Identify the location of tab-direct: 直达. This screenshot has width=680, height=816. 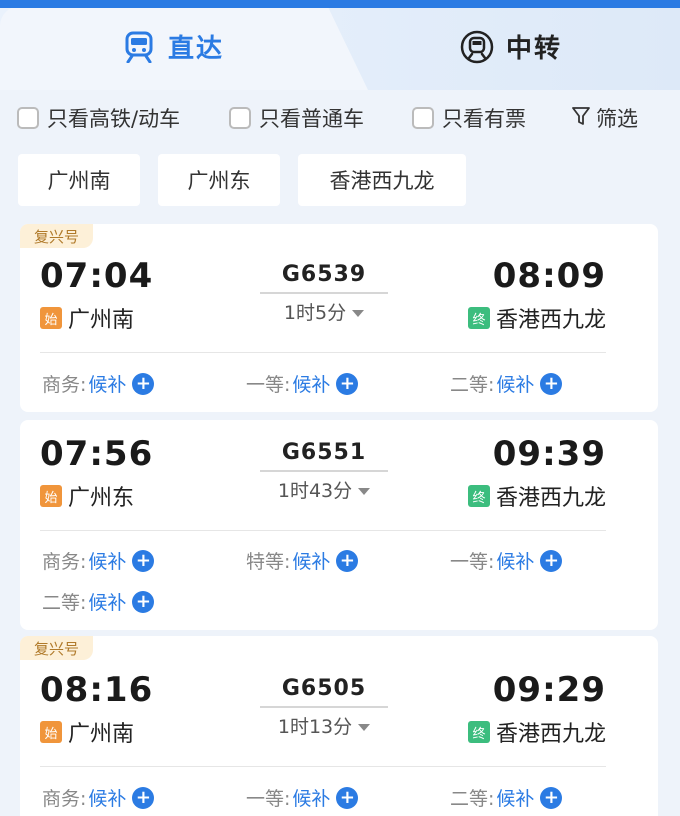
(173, 46).